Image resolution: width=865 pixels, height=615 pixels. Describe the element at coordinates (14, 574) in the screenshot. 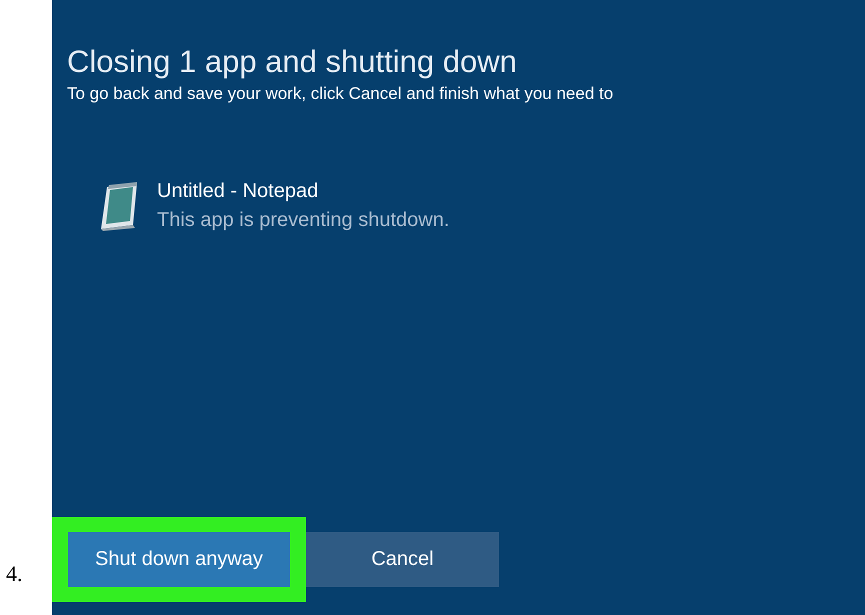

I see `step-number: 4.` at that location.